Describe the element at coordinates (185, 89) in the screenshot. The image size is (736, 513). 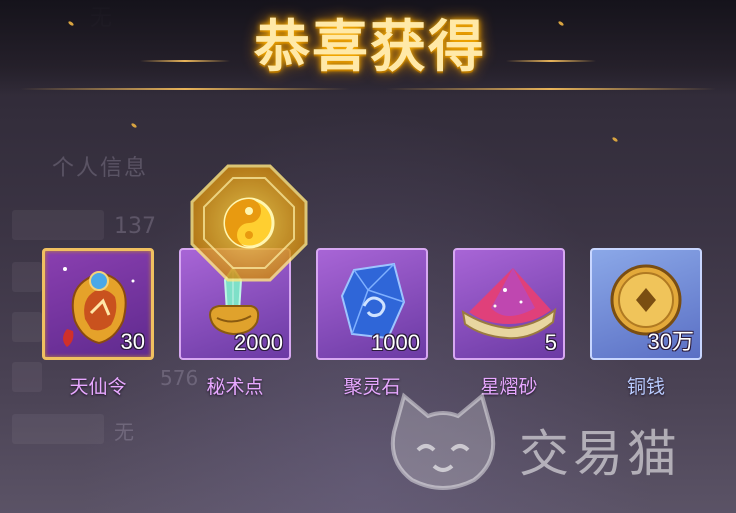
I see `header-ornament-left` at that location.